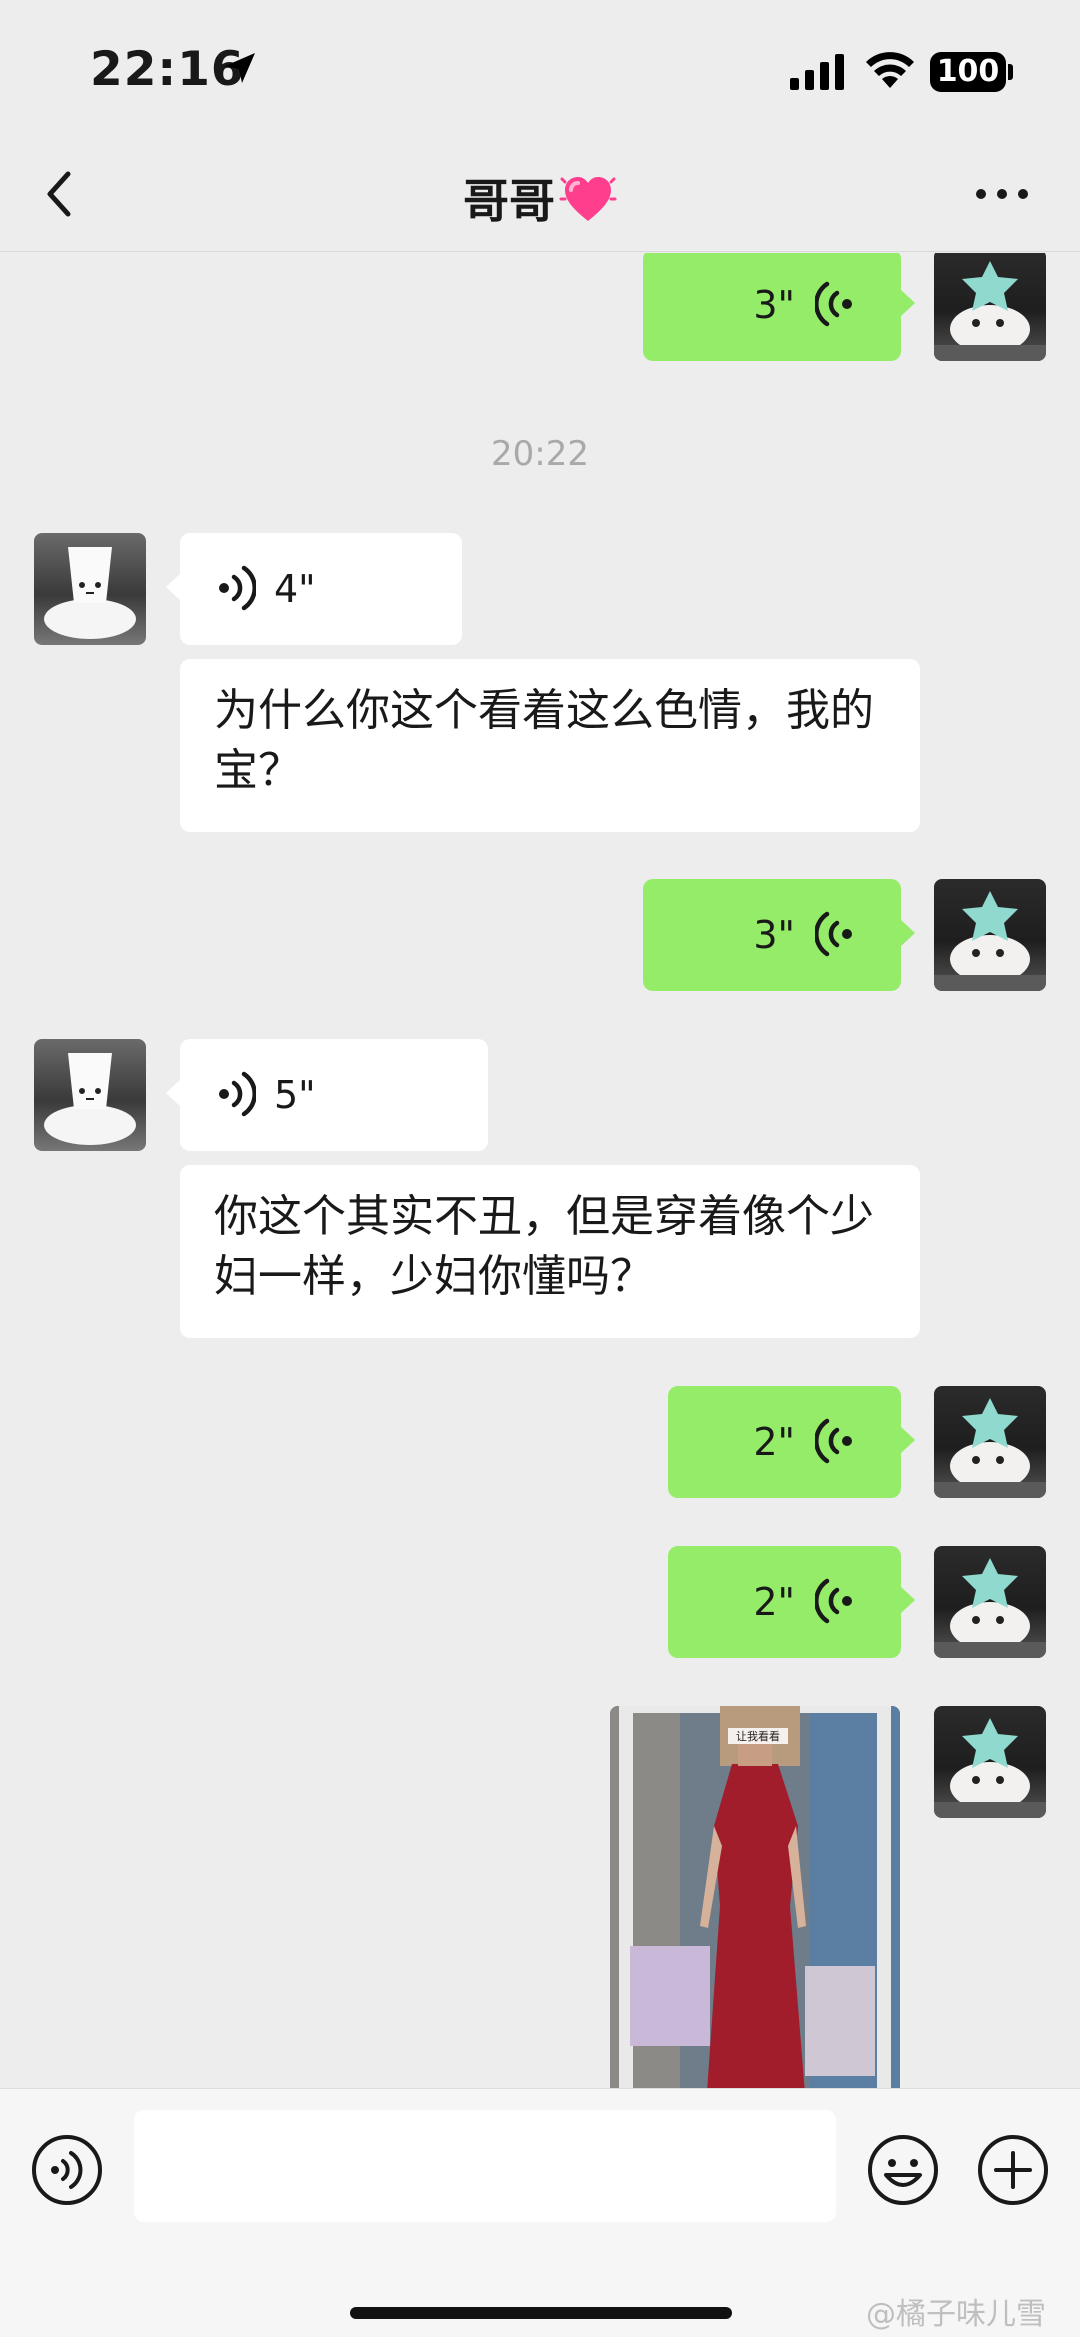 The image size is (1080, 2337). Describe the element at coordinates (295, 589) in the screenshot. I see `voice-duration: 4"` at that location.